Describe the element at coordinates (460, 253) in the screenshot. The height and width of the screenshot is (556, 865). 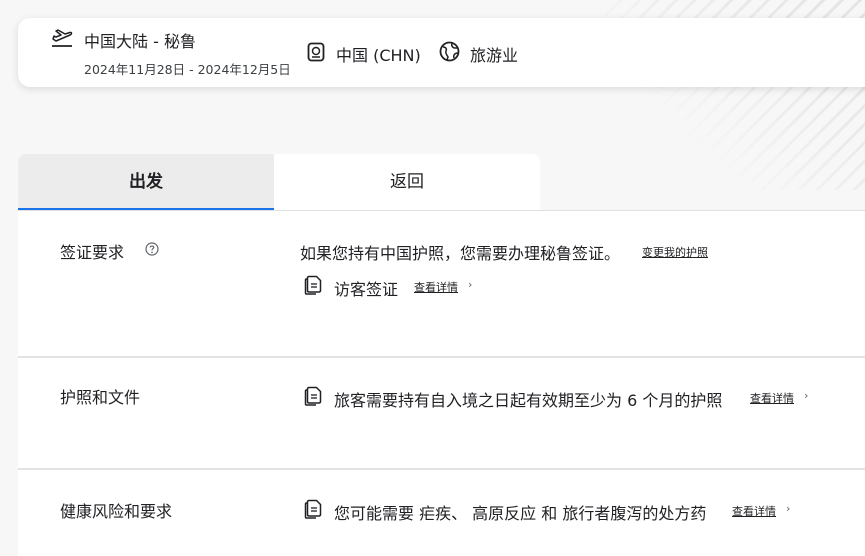
I see `visa-statement: 如果您持有中国护照，您需要办理秘鲁签证。` at that location.